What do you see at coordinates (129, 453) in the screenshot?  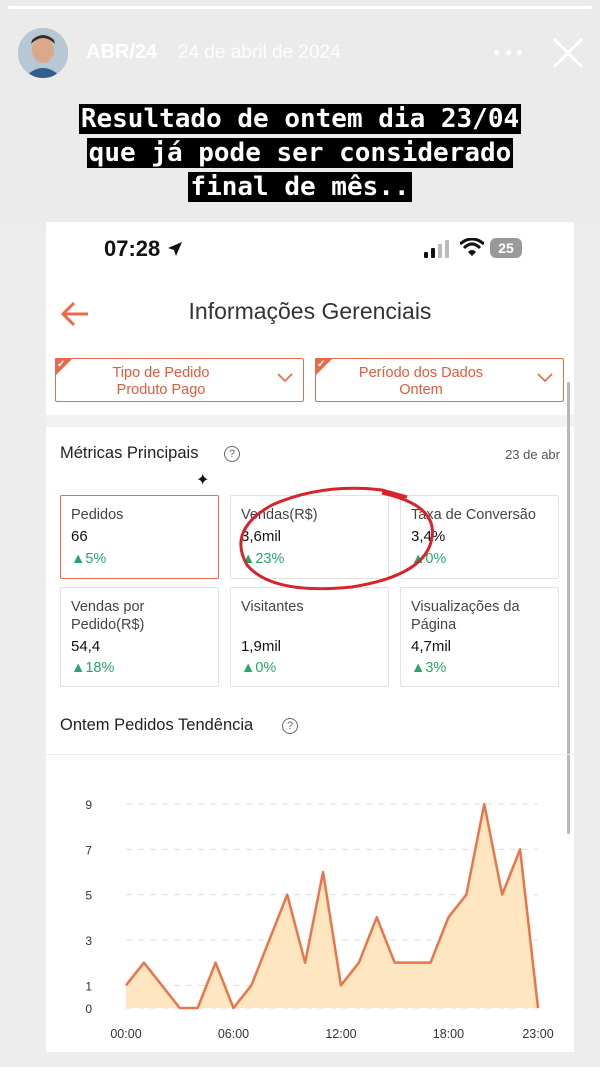 I see `metrics-title: Métricas Principais` at bounding box center [129, 453].